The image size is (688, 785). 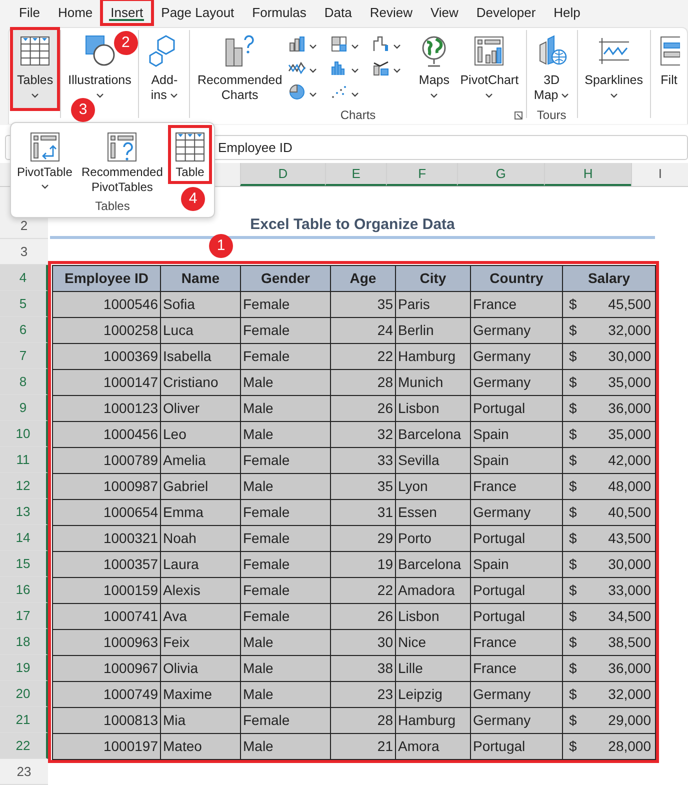 I want to click on row-header: 14, so click(x=24, y=538).